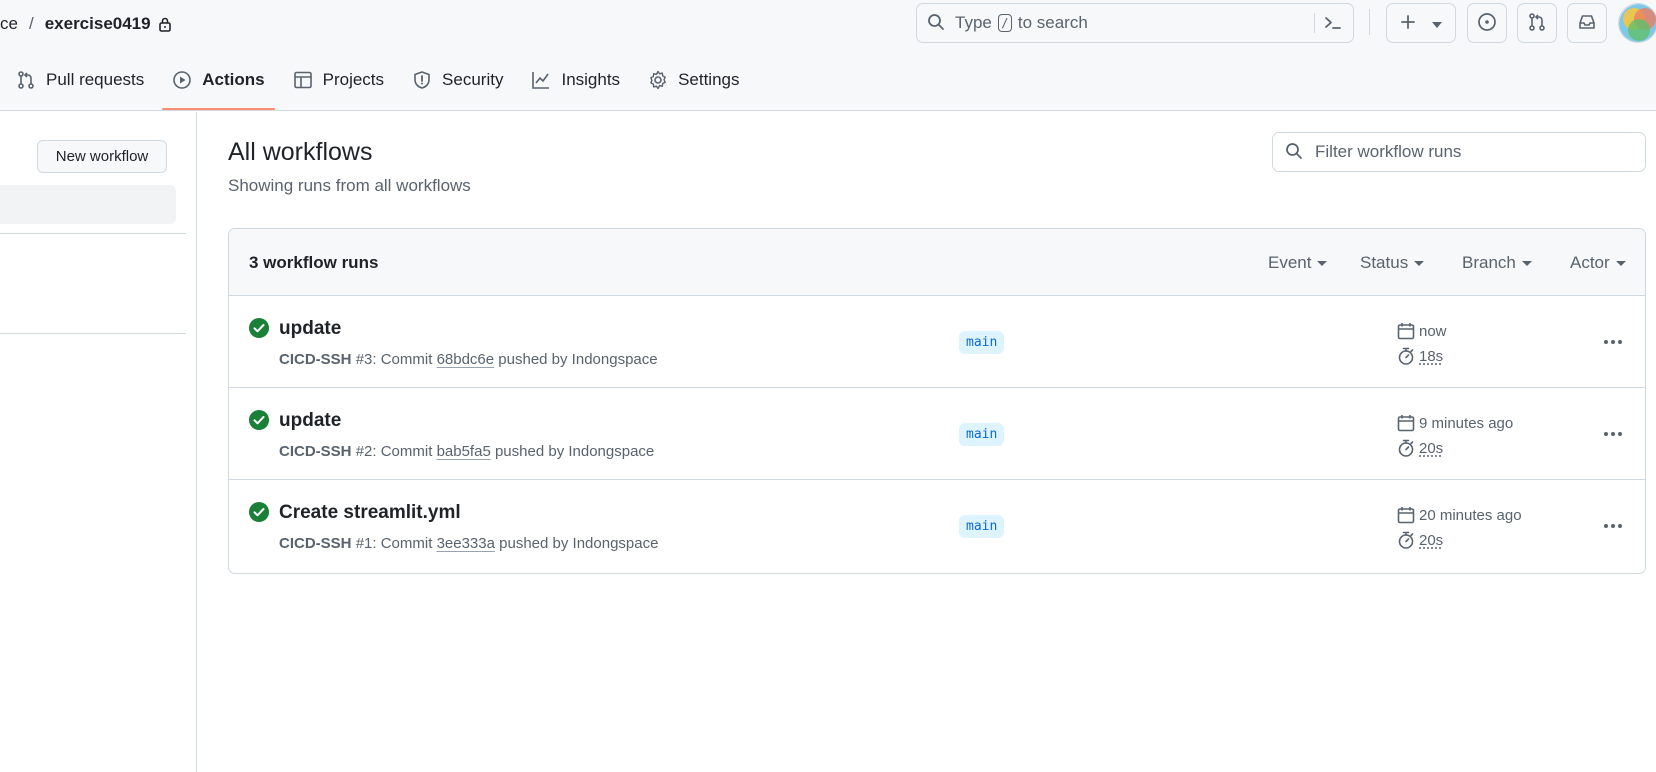 The height and width of the screenshot is (772, 1656). What do you see at coordinates (1384, 262) in the screenshot?
I see `filter-label: Status` at bounding box center [1384, 262].